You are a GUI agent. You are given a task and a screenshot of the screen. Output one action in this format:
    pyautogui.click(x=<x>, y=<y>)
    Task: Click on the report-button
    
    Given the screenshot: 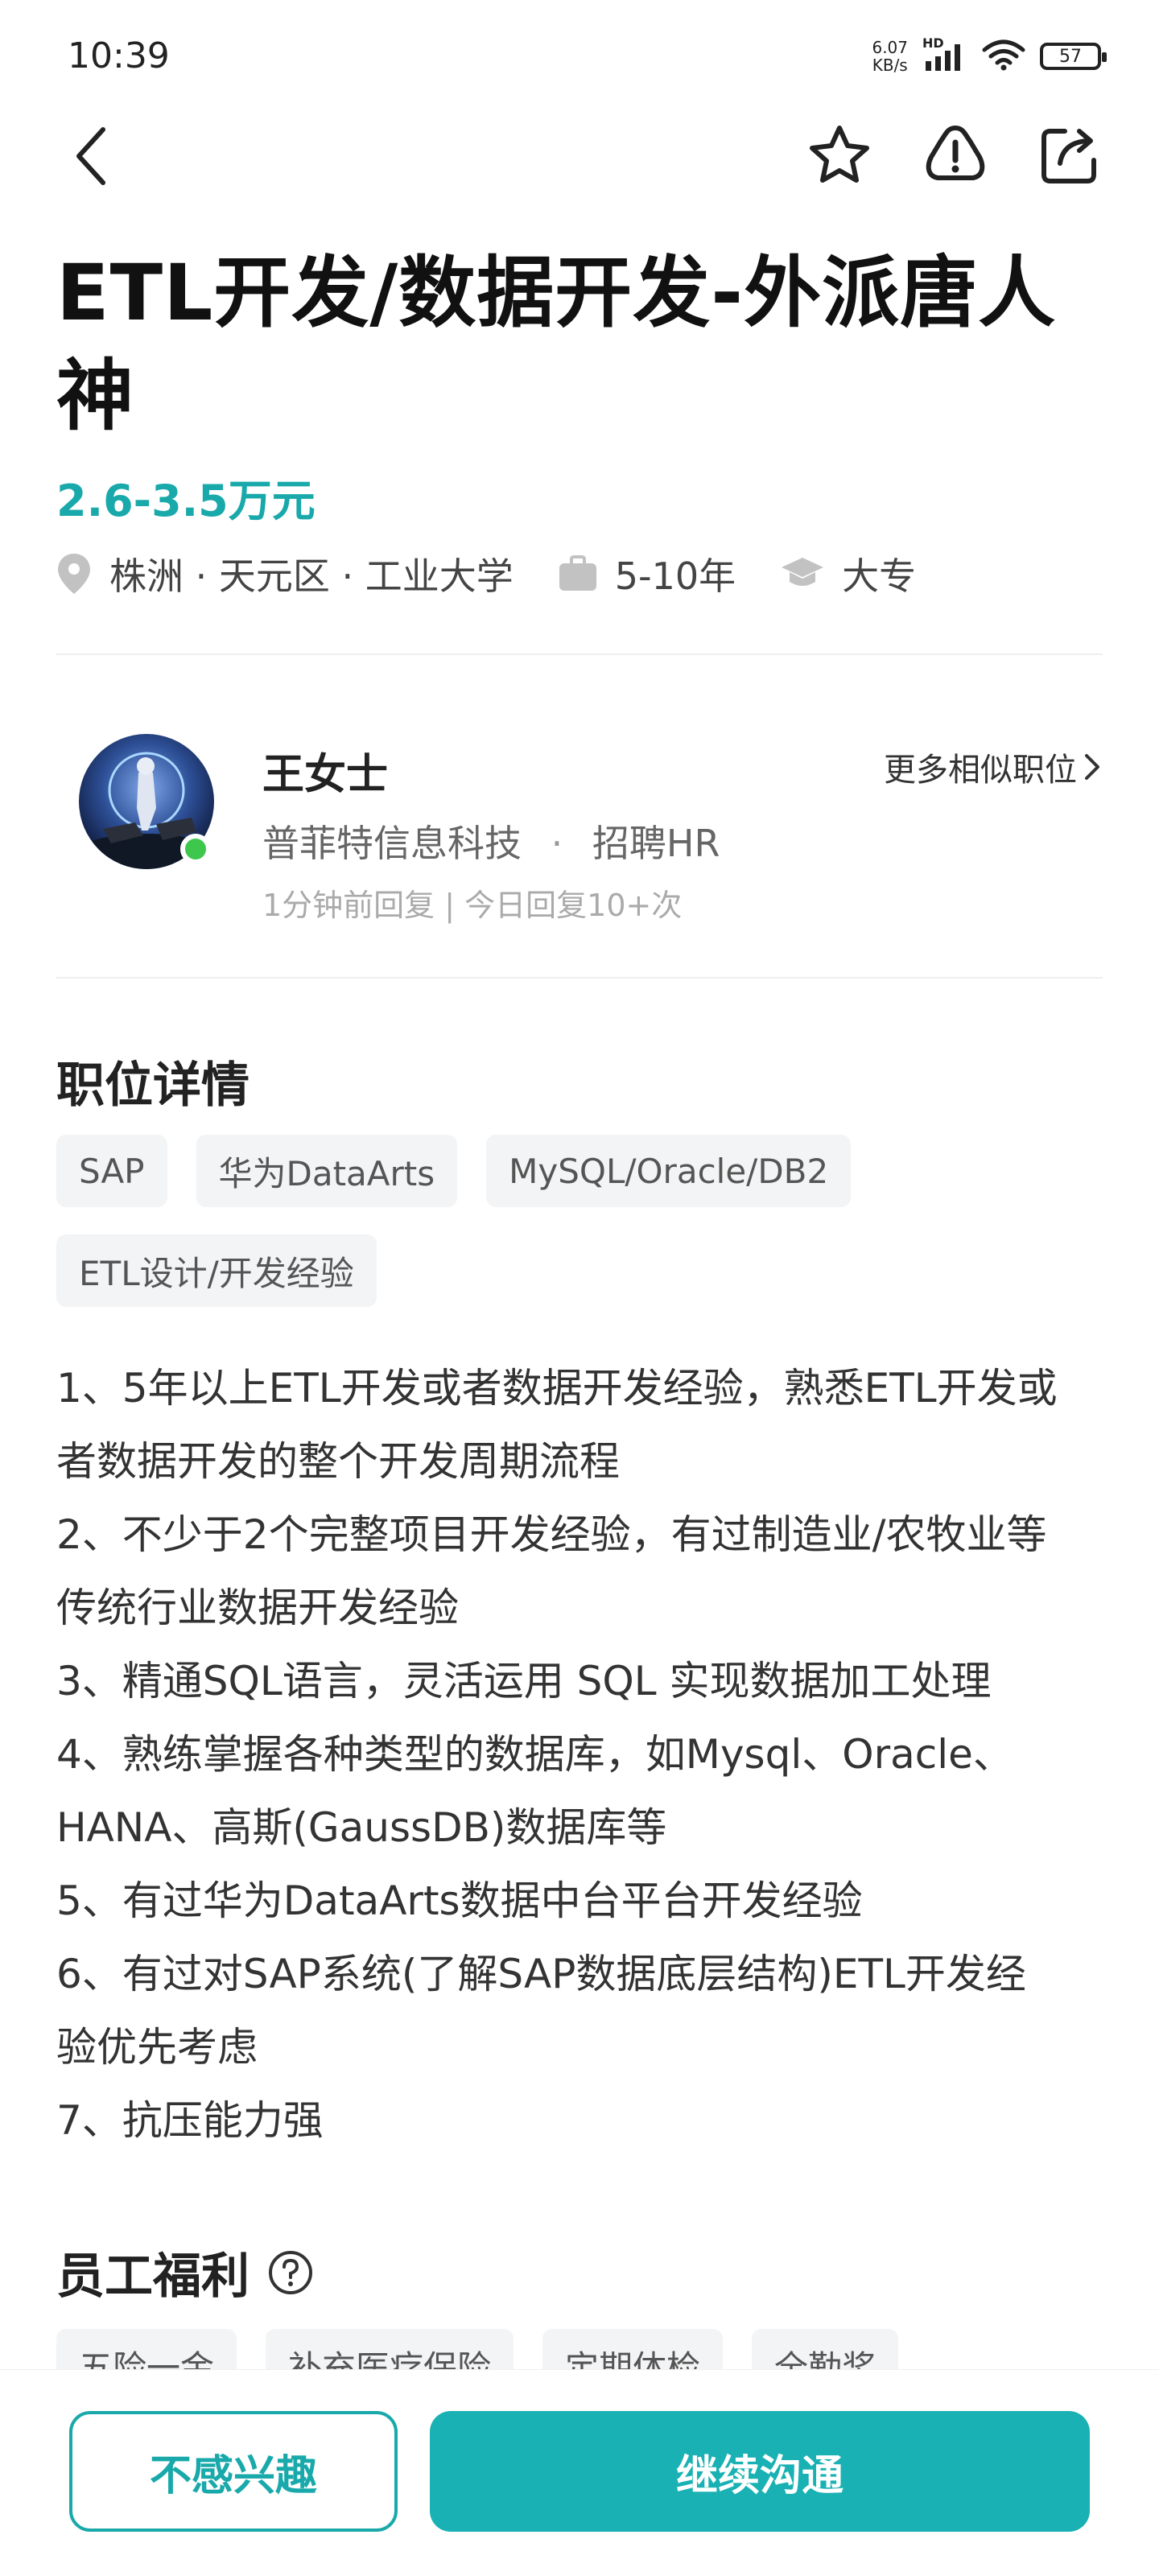 What is the action you would take?
    pyautogui.click(x=955, y=155)
    